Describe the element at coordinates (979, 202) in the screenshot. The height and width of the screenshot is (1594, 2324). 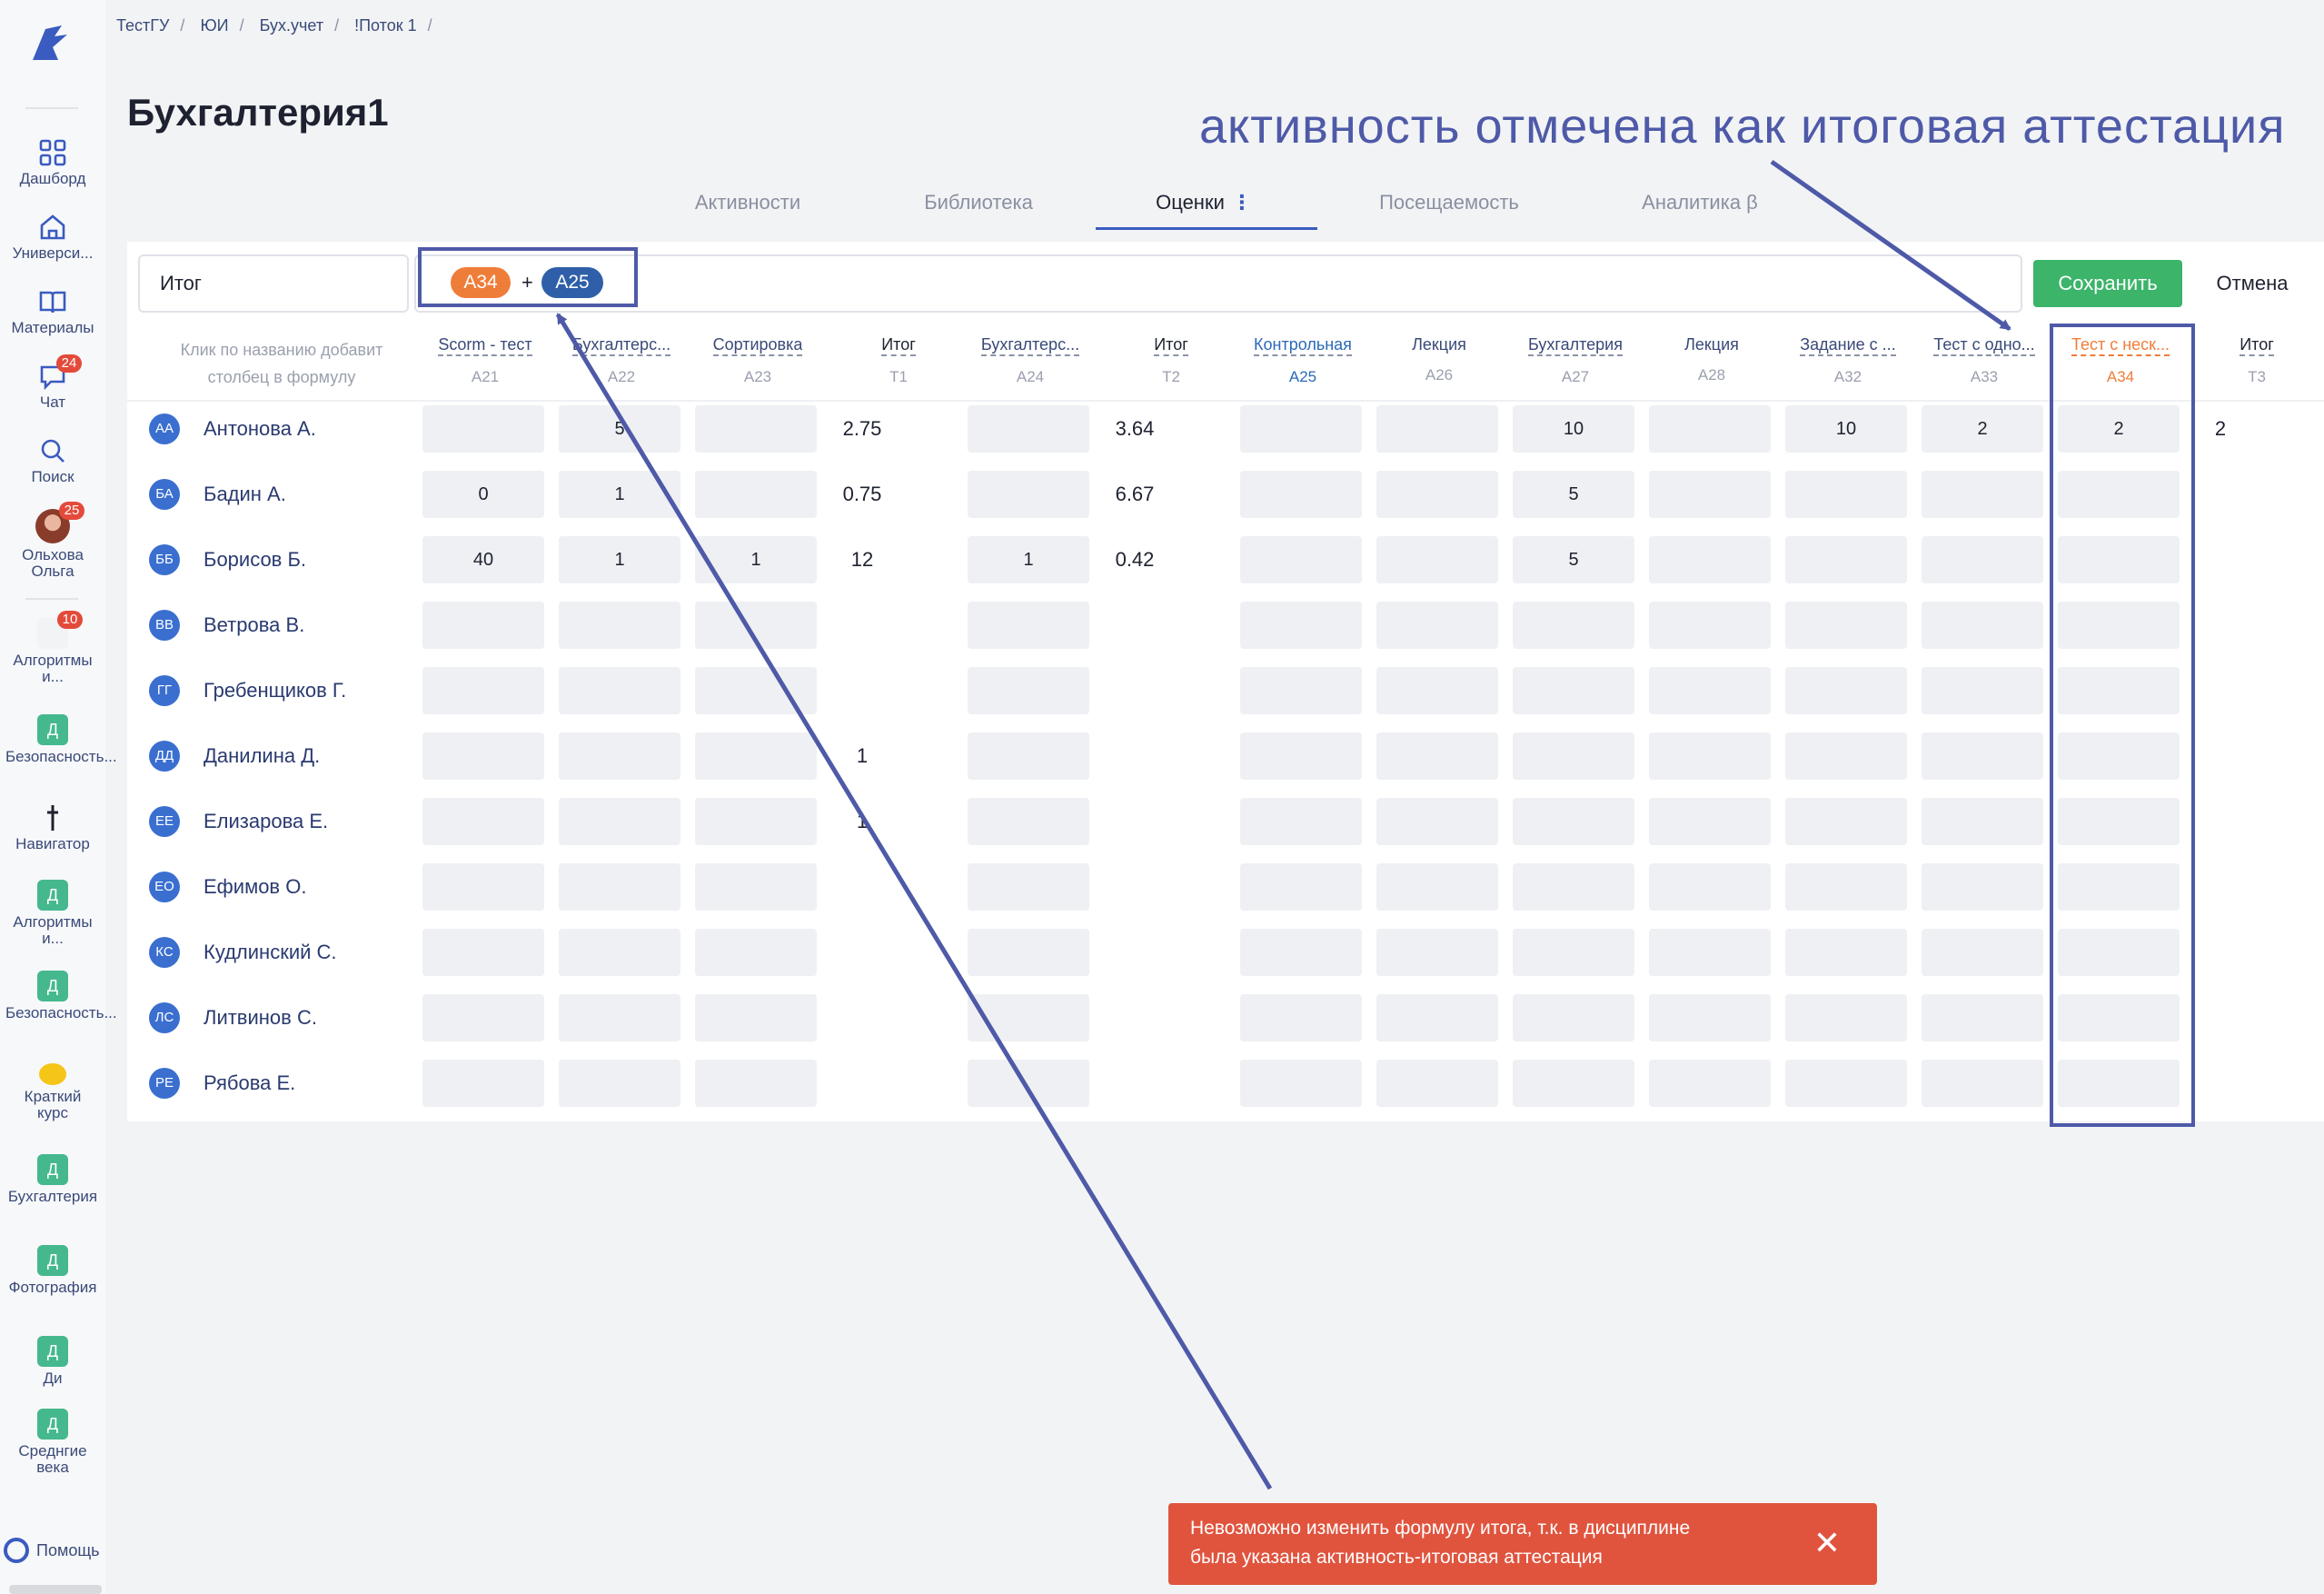
I see `tab-library: Библиотека` at that location.